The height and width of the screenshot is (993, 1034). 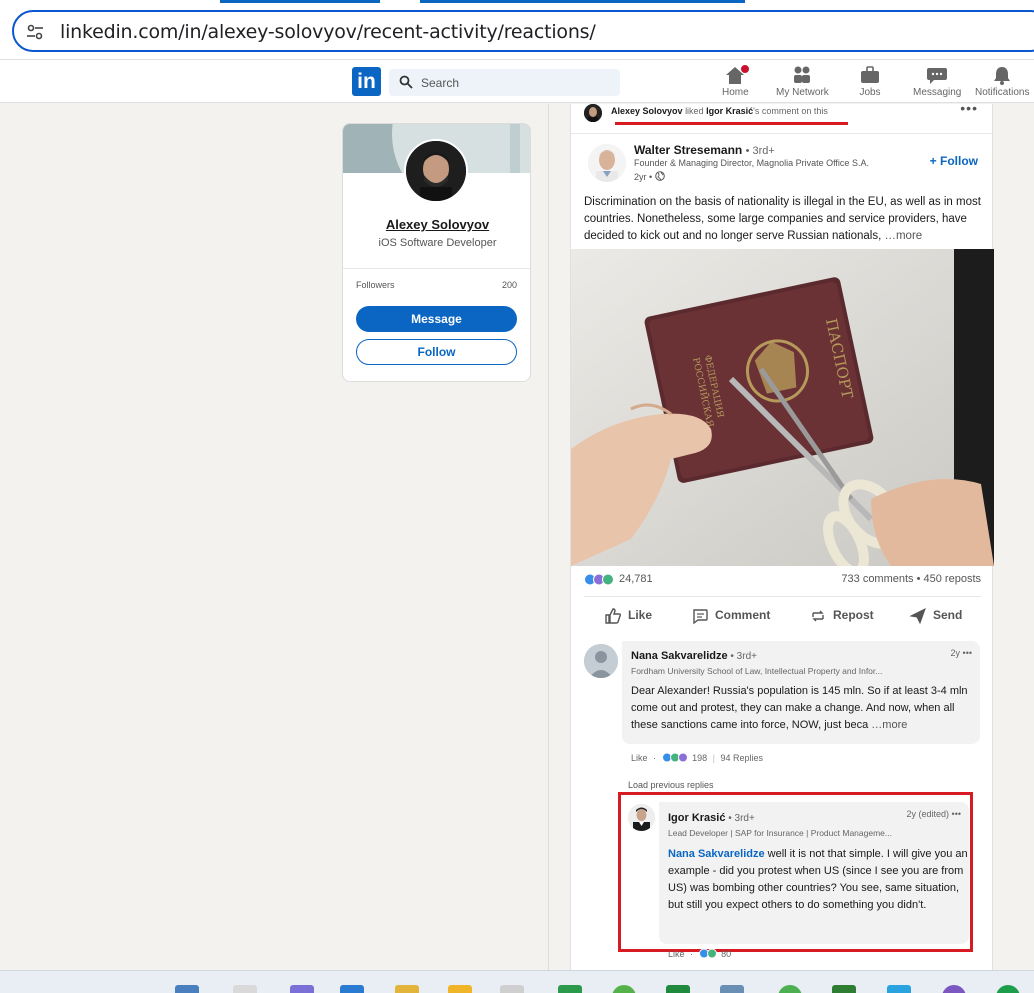 What do you see at coordinates (742, 656) in the screenshot?
I see `connection-degree: • 3rd+` at bounding box center [742, 656].